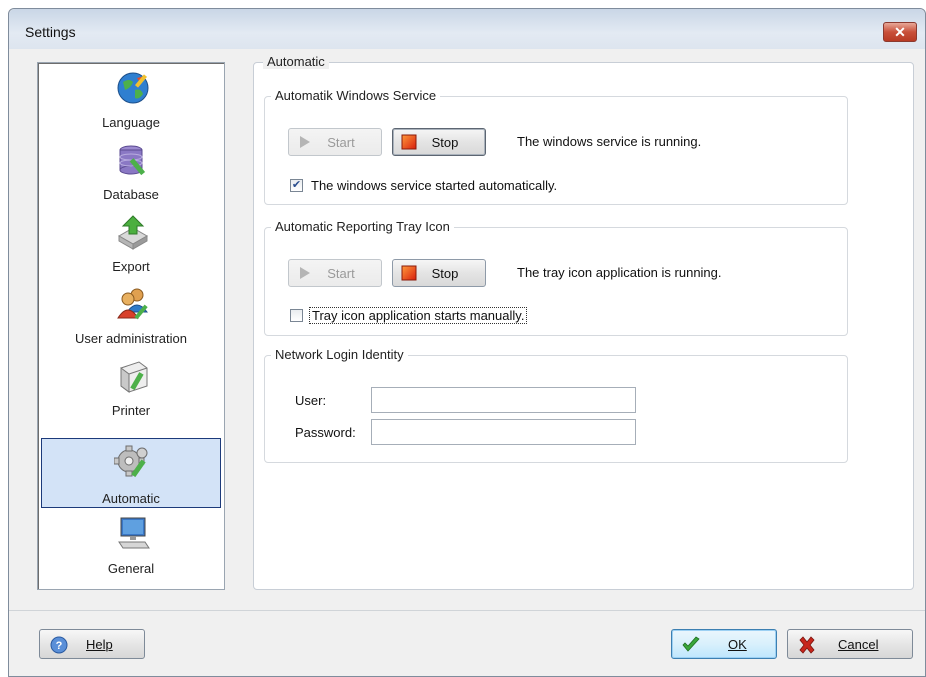  What do you see at coordinates (691, 644) in the screenshot?
I see `checkmark-icon` at bounding box center [691, 644].